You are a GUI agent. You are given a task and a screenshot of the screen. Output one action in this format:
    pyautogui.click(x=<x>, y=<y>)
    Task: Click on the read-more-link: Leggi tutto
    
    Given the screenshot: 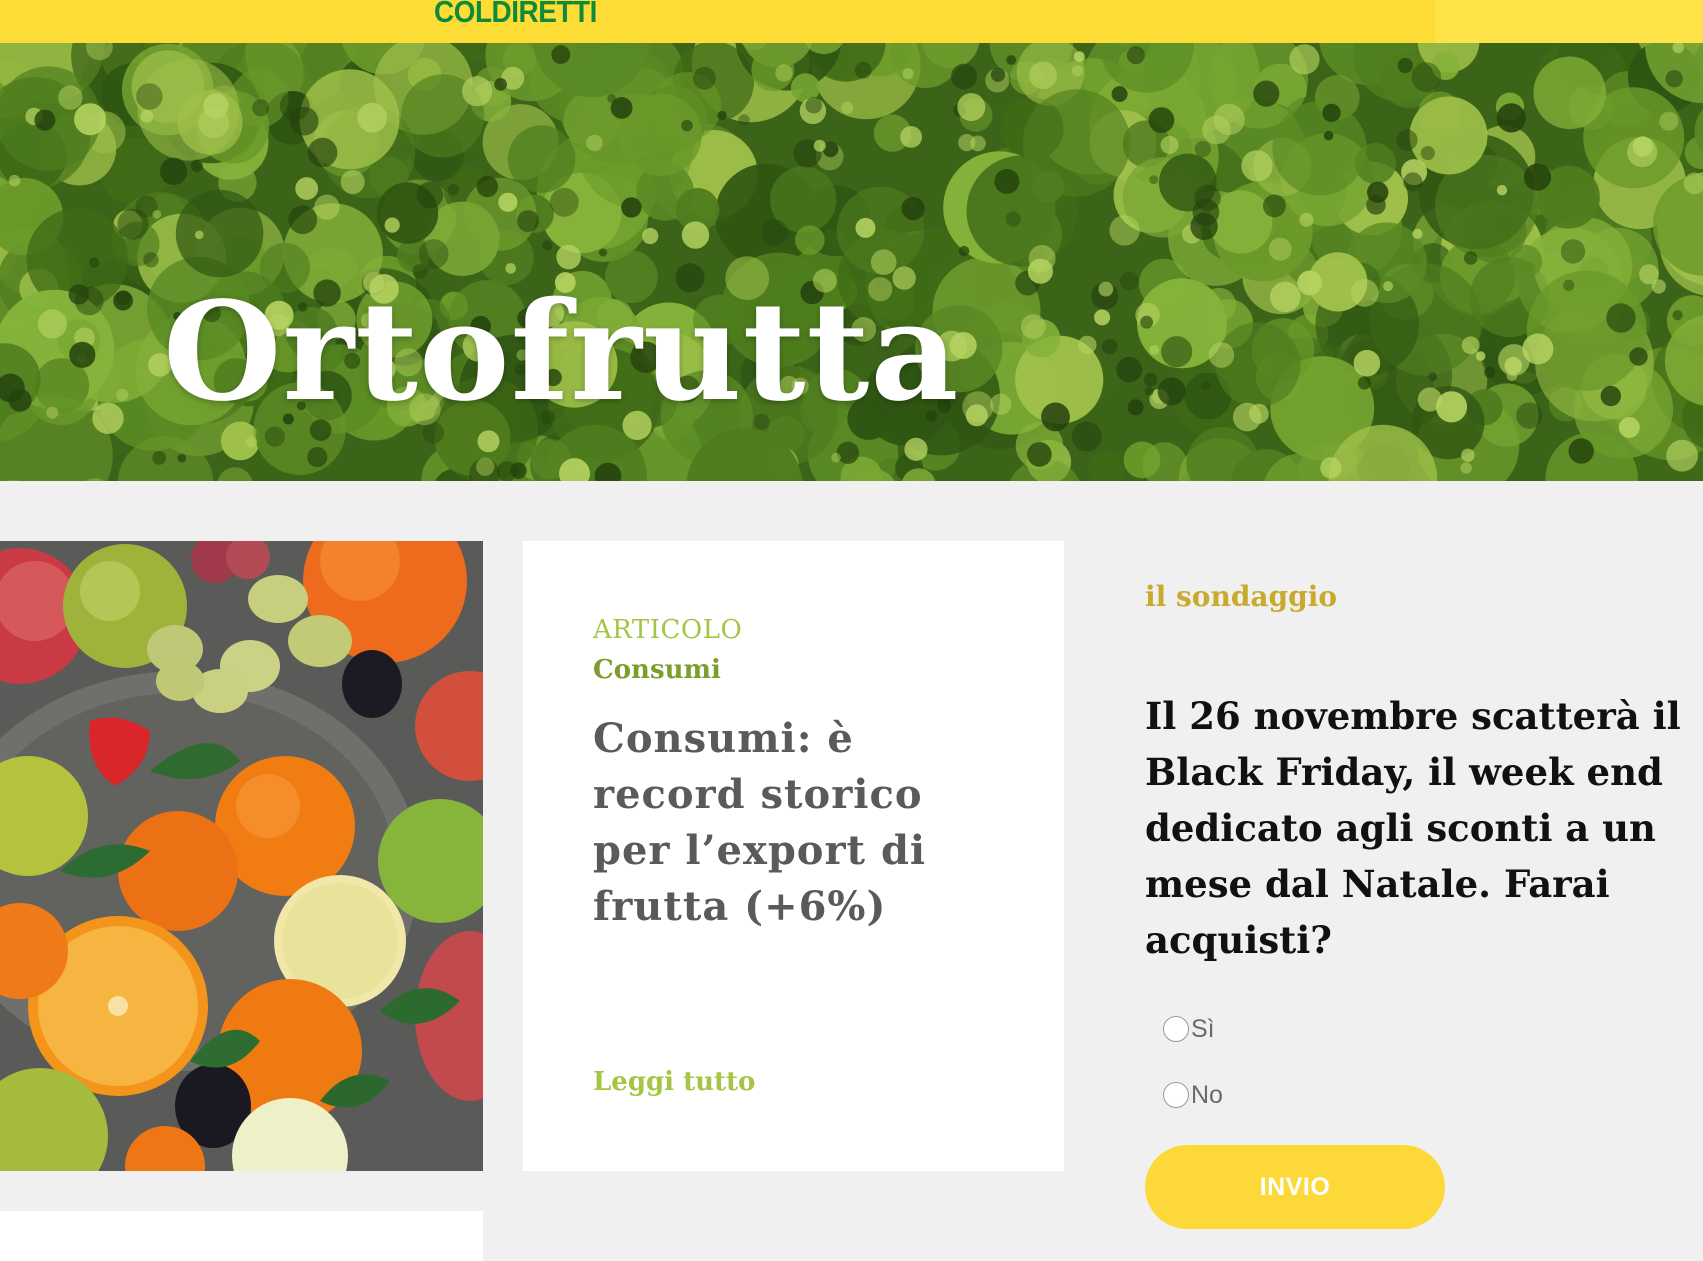 What is the action you would take?
    pyautogui.click(x=674, y=1082)
    